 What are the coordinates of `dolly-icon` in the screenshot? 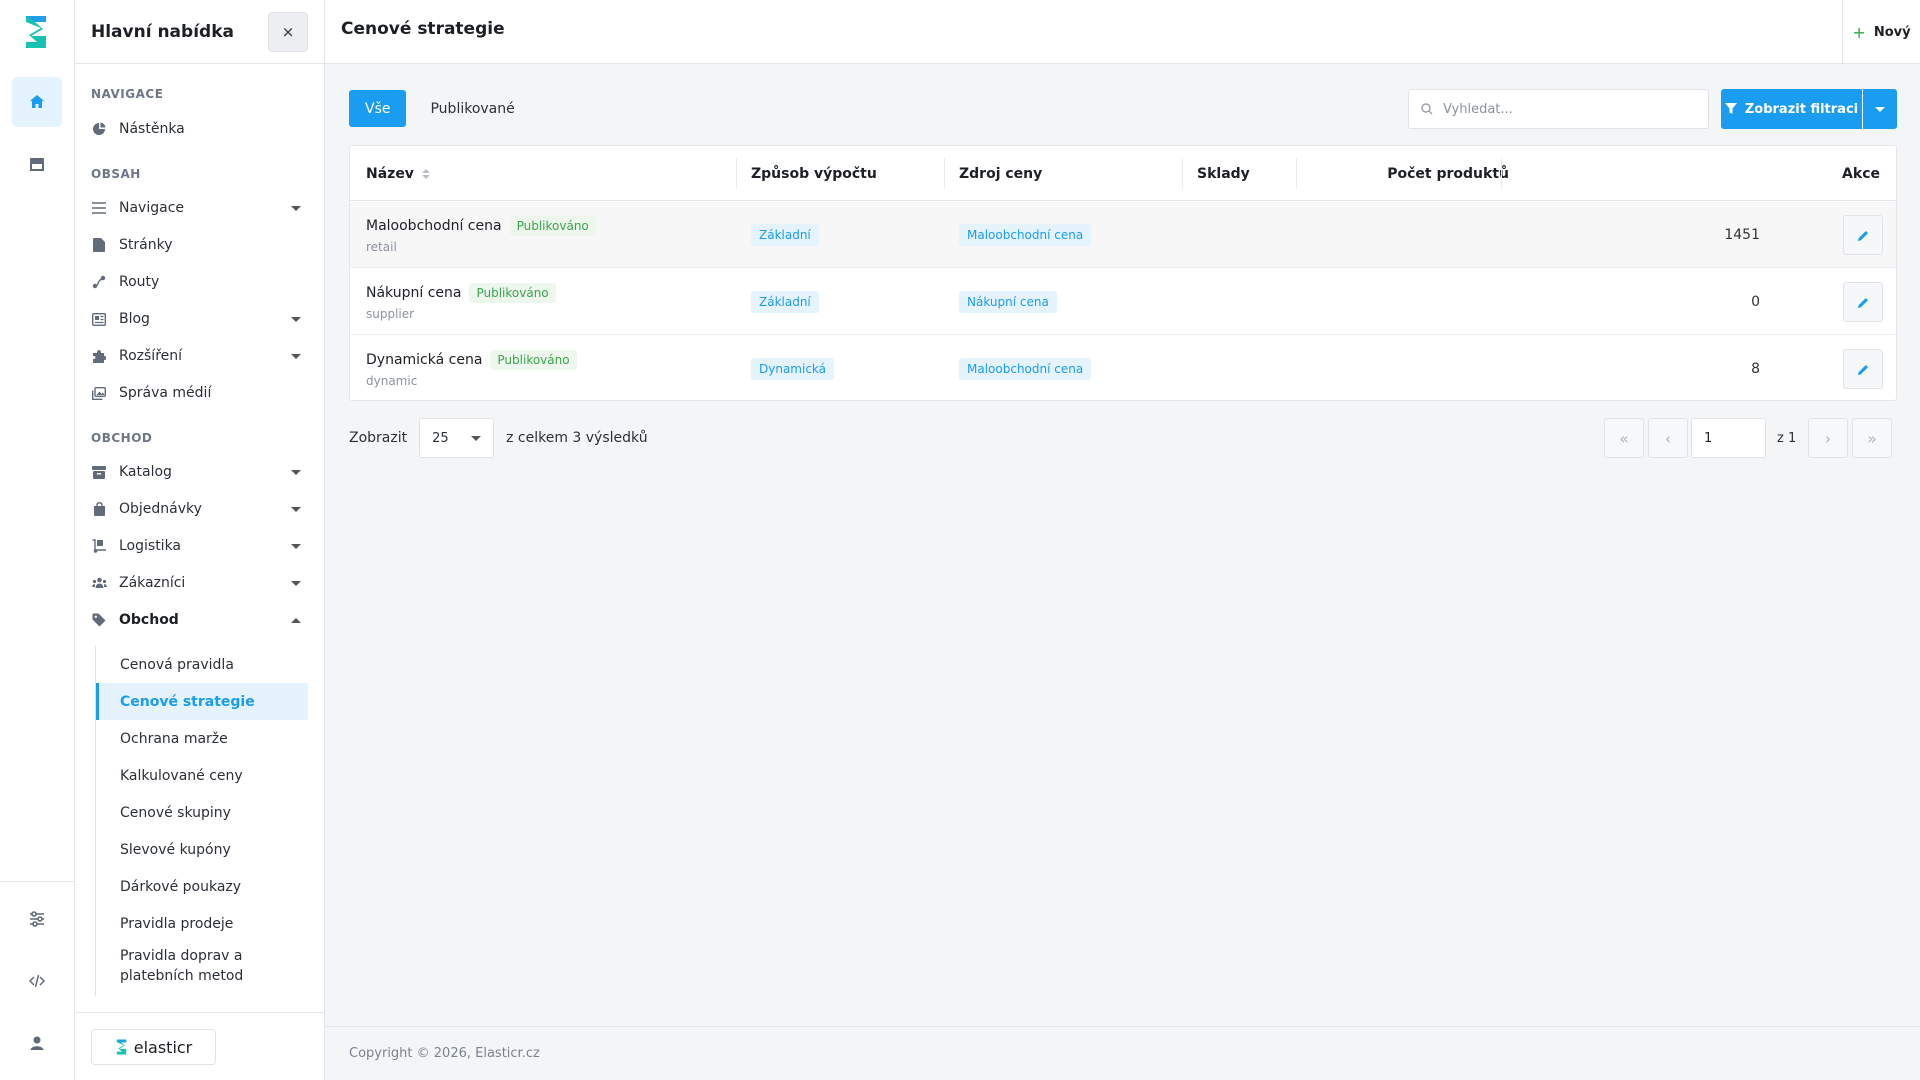 It's located at (99, 546).